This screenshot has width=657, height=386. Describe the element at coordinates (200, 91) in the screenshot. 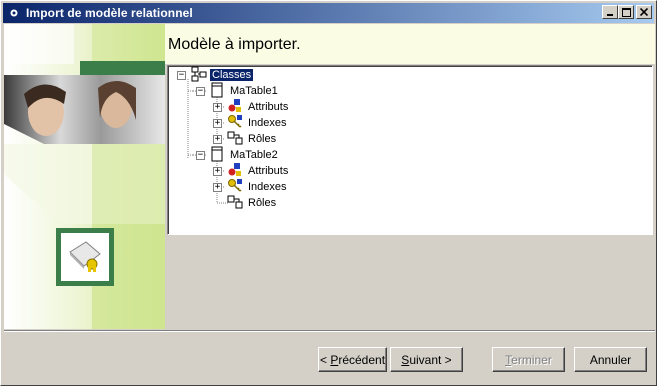

I see `table1-collapse-toggle: −` at that location.